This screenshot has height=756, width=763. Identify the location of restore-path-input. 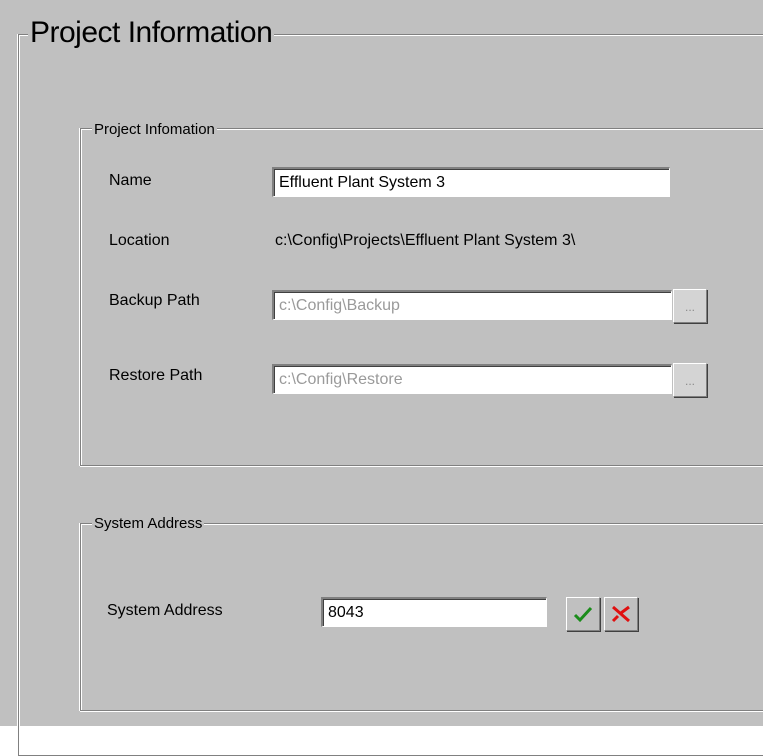
(472, 379).